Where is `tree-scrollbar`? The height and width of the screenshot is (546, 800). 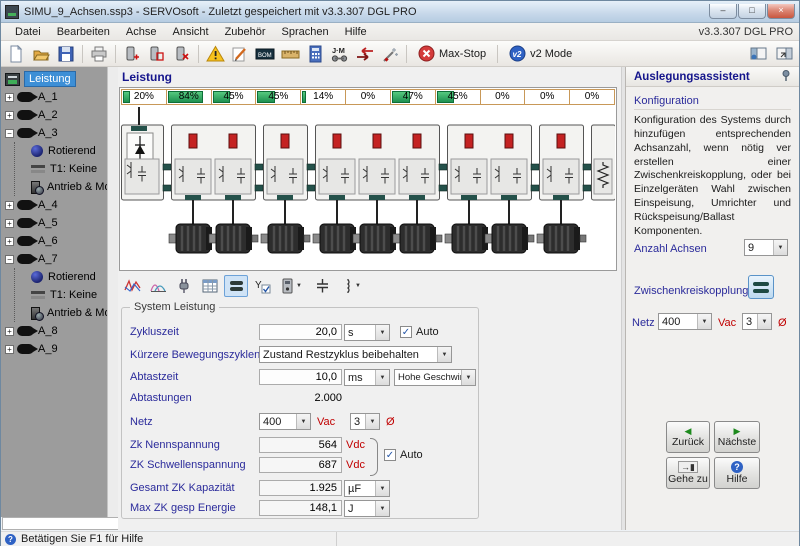 tree-scrollbar is located at coordinates (112, 292).